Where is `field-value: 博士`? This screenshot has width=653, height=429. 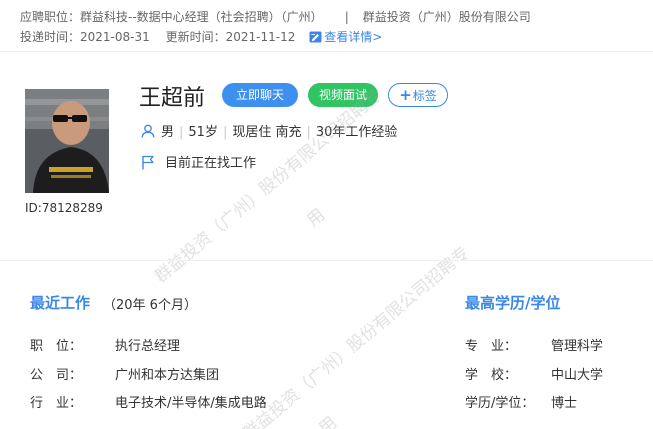
field-value: 博士 is located at coordinates (564, 403).